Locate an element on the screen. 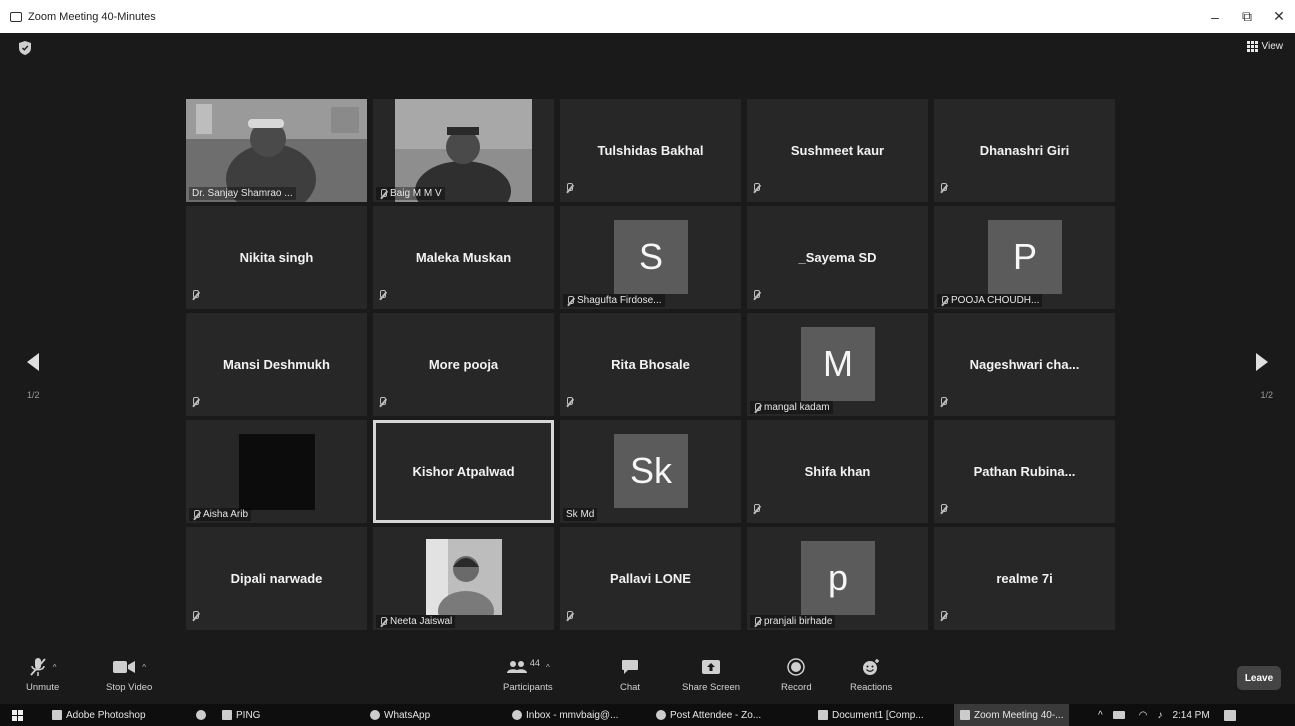 Image resolution: width=1295 pixels, height=726 pixels. security-shield-icon is located at coordinates (25, 48).